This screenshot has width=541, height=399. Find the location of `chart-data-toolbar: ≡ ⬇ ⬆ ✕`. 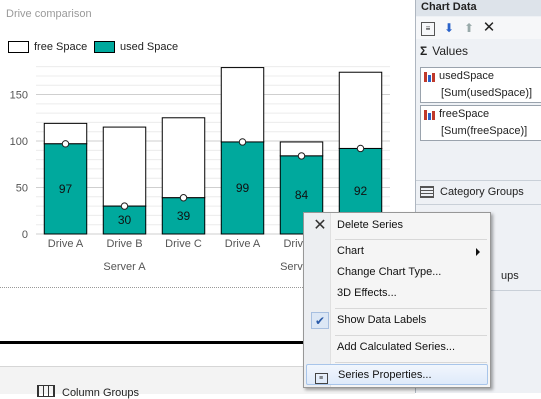

chart-data-toolbar: ≡ ⬇ ⬆ ✕ is located at coordinates (478, 28).